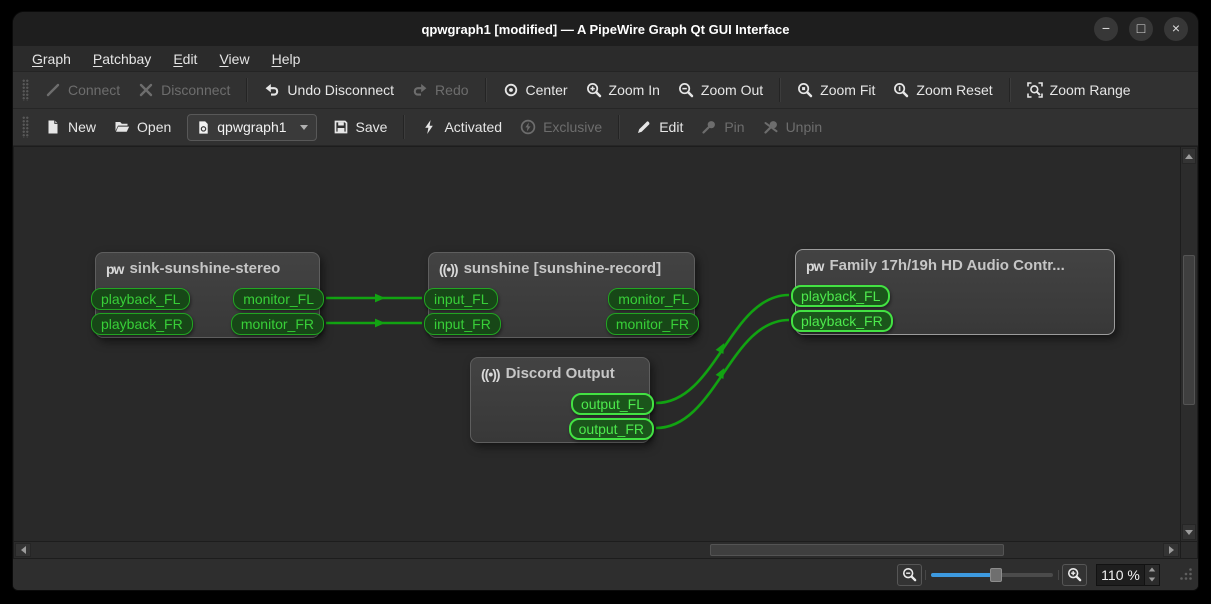 The image size is (1211, 604). I want to click on triangle-down-icon, so click(1152, 579).